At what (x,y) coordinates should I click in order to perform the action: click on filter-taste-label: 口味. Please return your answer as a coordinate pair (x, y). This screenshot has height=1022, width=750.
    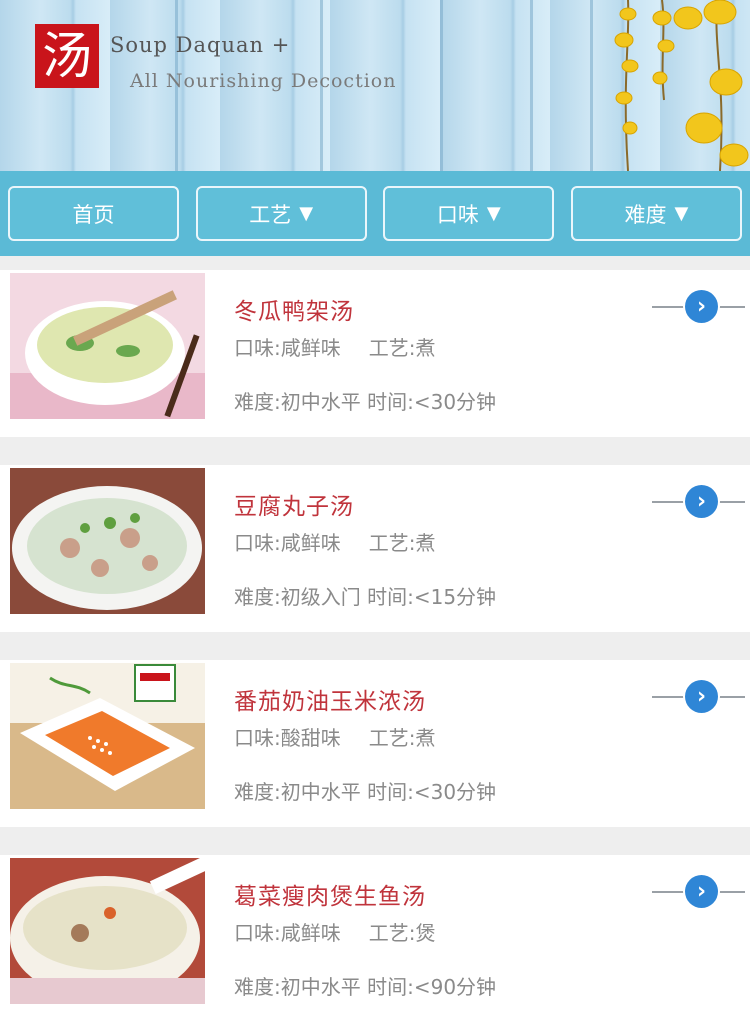
    Looking at the image, I should click on (457, 214).